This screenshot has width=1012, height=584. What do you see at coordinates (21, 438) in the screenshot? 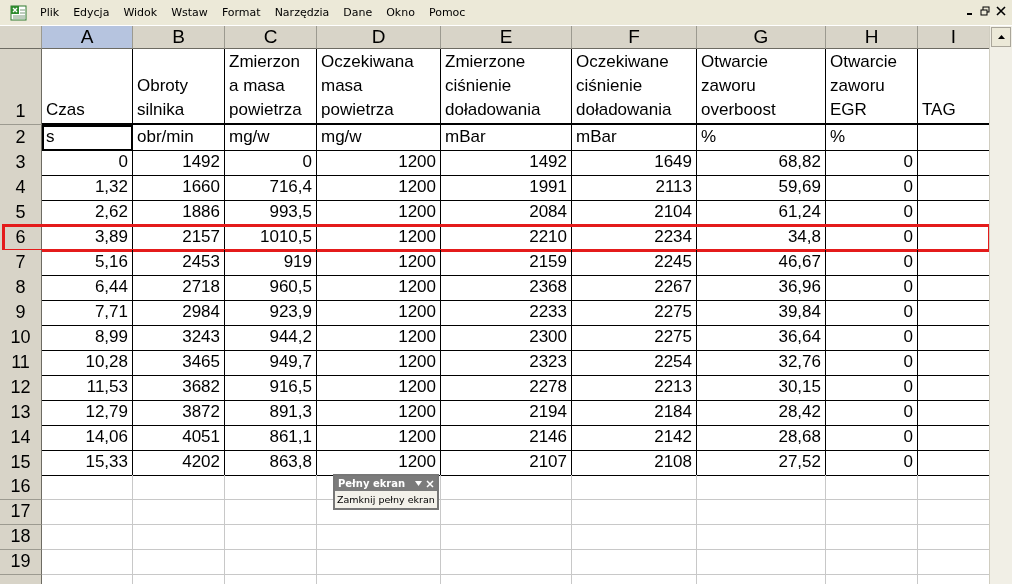
I see `row-header: 14` at bounding box center [21, 438].